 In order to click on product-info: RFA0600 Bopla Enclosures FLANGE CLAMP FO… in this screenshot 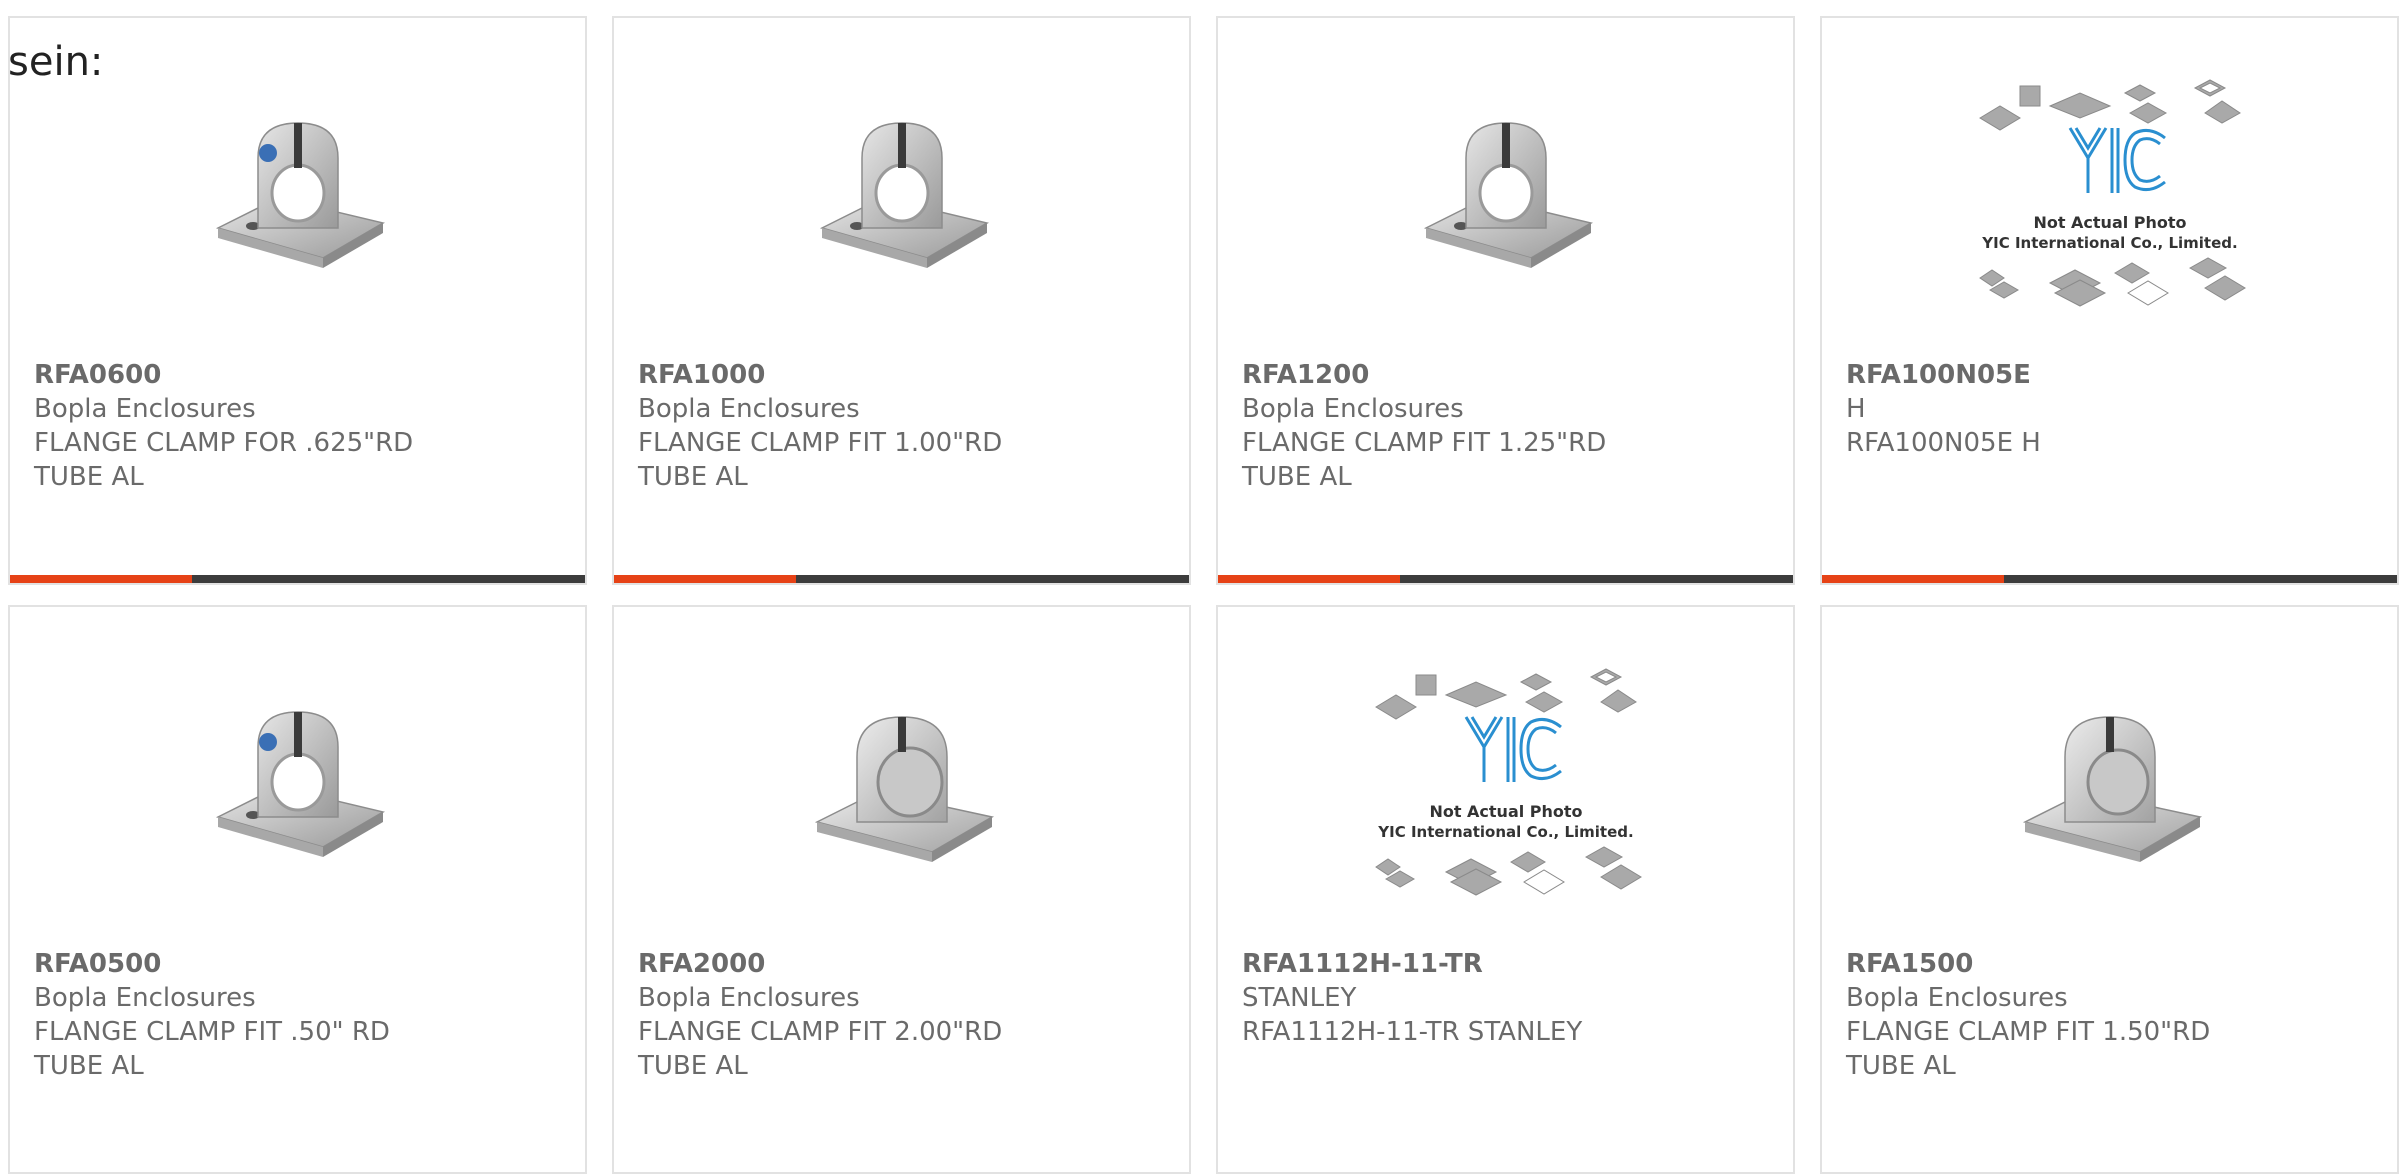, I will do `click(297, 426)`.